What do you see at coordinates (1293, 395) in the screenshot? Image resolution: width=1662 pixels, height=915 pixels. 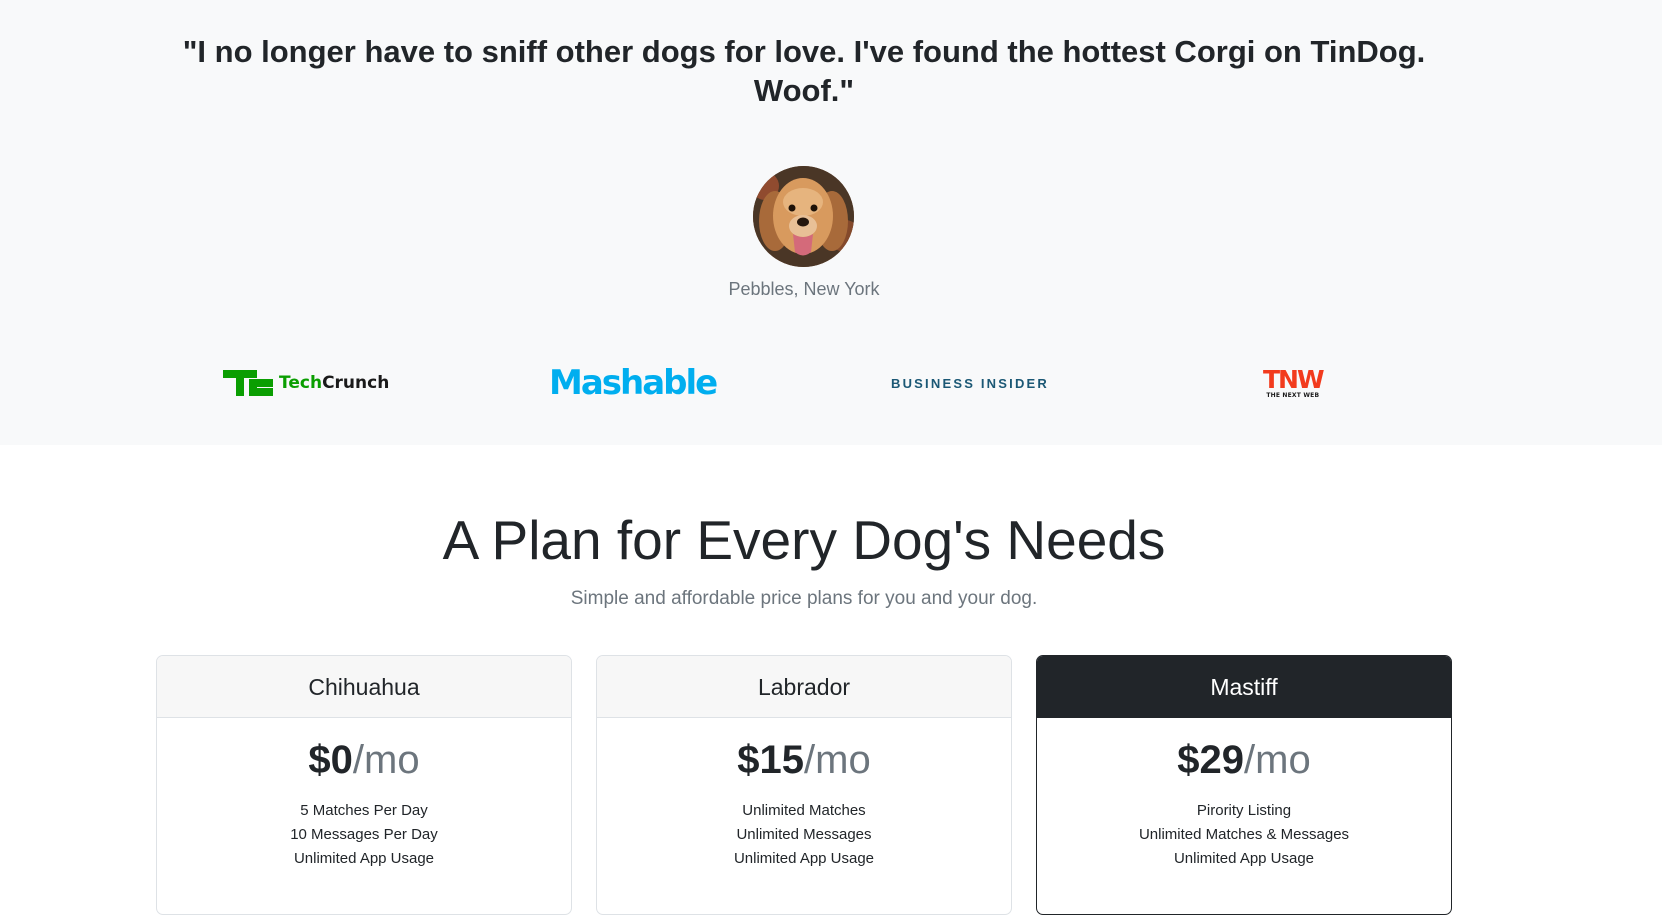 I see `tnw-tagline: THE NEXT WEB` at bounding box center [1293, 395].